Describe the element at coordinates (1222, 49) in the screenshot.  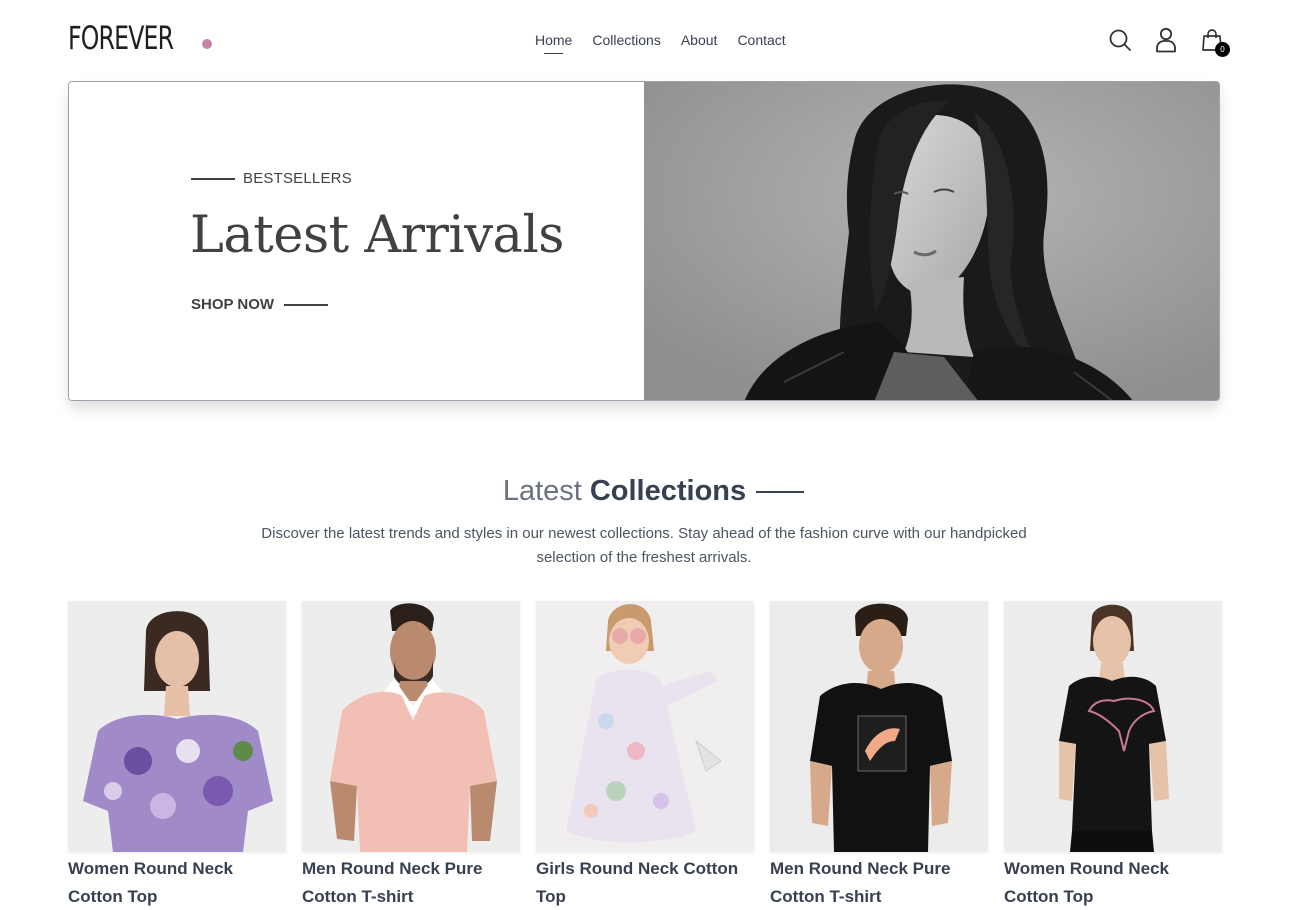
I see `cart-count-badge: 0` at that location.